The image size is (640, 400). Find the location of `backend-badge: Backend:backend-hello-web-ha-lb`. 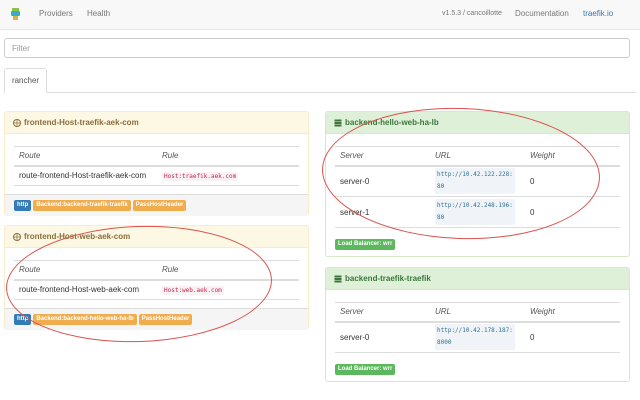

backend-badge: Backend:backend-hello-web-ha-lb is located at coordinates (85, 319).